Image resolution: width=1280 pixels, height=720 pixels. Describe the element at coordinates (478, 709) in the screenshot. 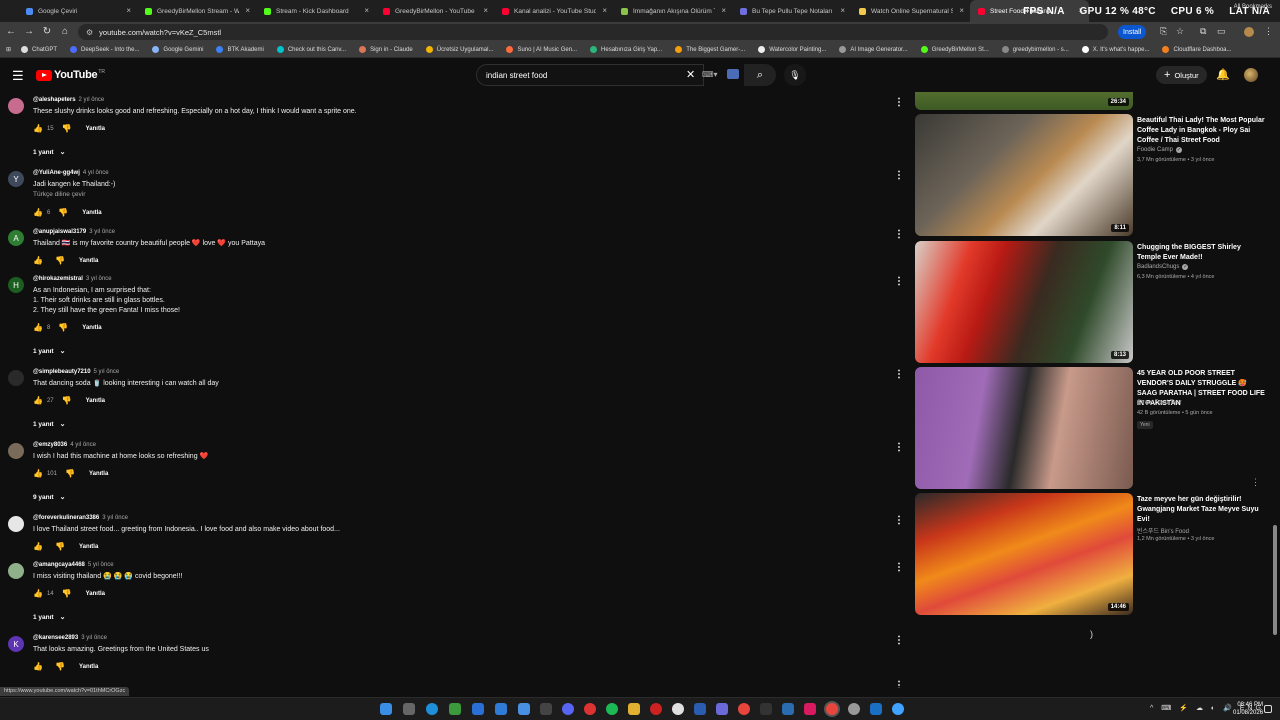

I see `steam-icon` at that location.